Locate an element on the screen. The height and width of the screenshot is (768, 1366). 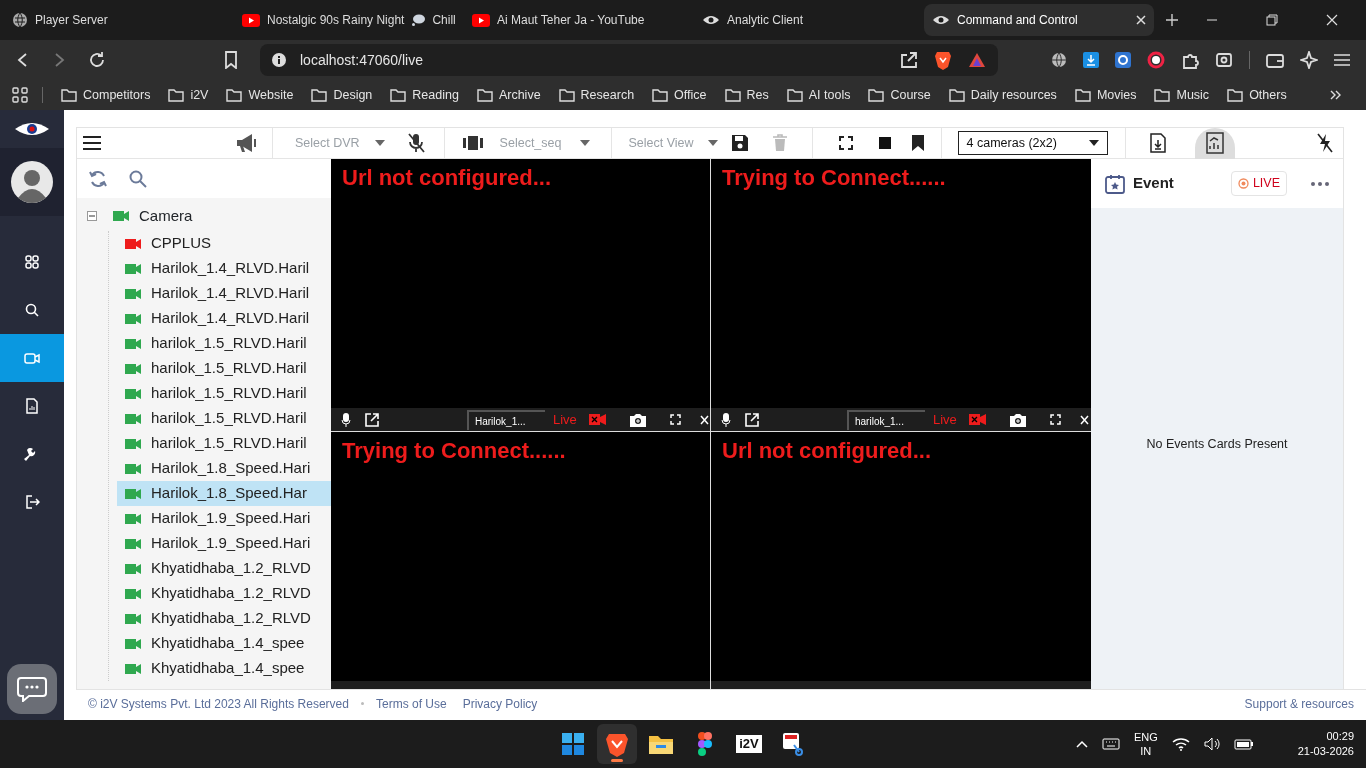
browser-tab: Command and Control is located at coordinates (1039, 20).